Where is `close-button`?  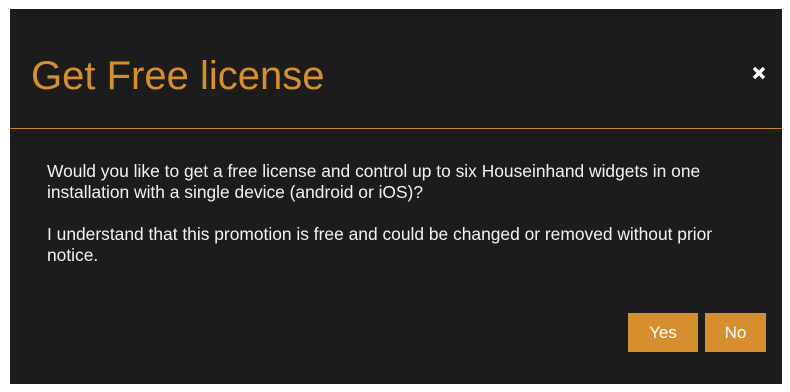 close-button is located at coordinates (759, 73).